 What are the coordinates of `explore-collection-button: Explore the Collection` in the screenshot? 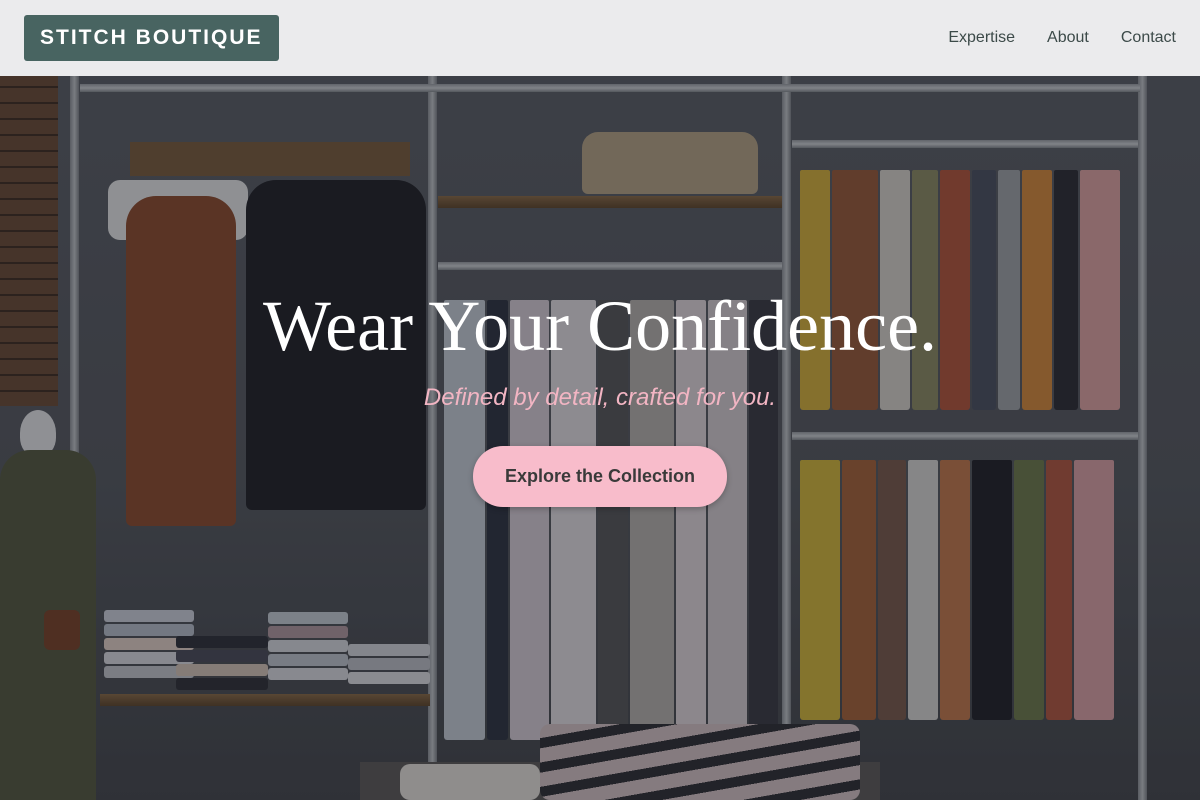 It's located at (600, 476).